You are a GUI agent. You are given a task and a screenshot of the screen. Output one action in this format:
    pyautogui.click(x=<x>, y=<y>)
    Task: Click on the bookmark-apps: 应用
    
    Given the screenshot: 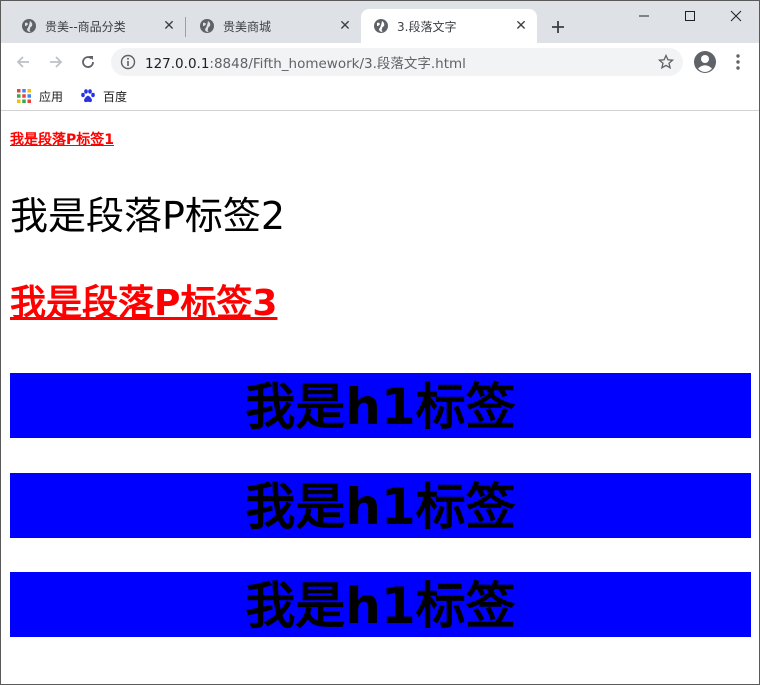 What is the action you would take?
    pyautogui.click(x=39, y=96)
    